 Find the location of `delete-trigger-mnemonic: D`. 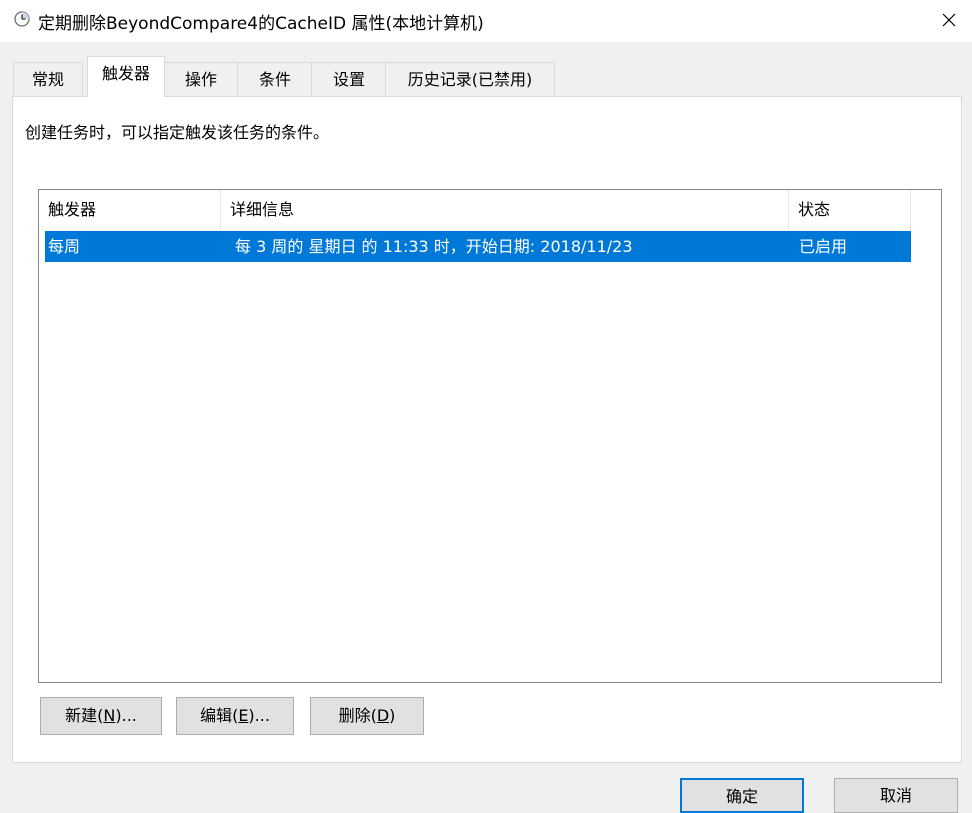

delete-trigger-mnemonic: D is located at coordinates (383, 715).